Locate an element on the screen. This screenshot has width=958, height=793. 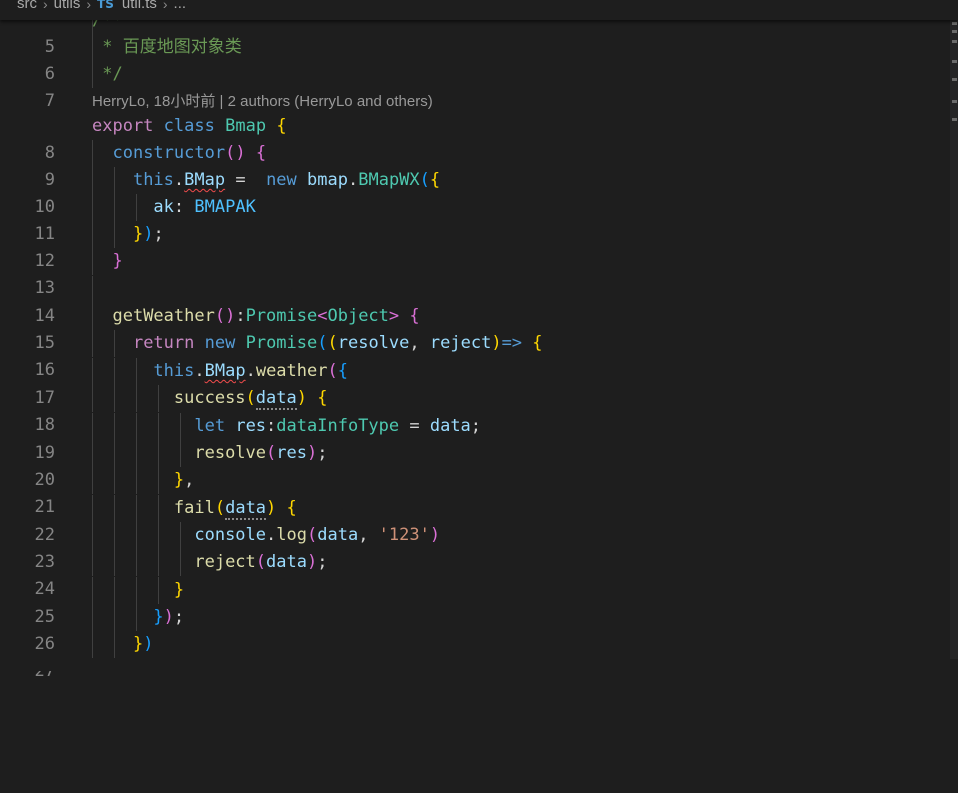
function-token: log is located at coordinates (291, 535).